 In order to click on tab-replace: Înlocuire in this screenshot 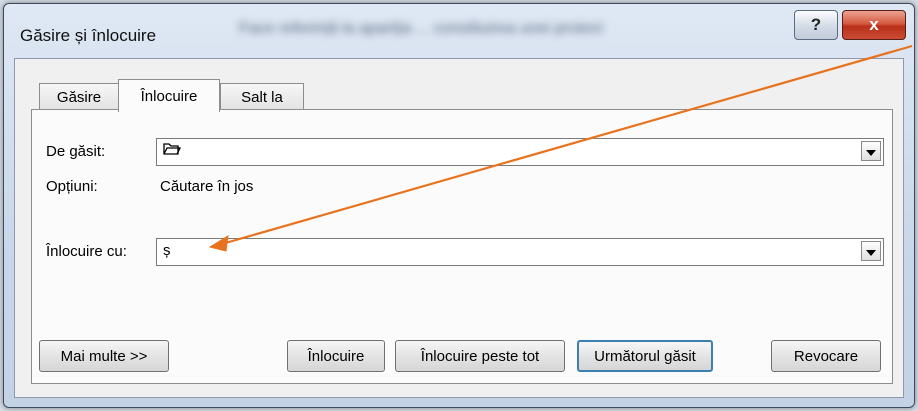, I will do `click(169, 95)`.